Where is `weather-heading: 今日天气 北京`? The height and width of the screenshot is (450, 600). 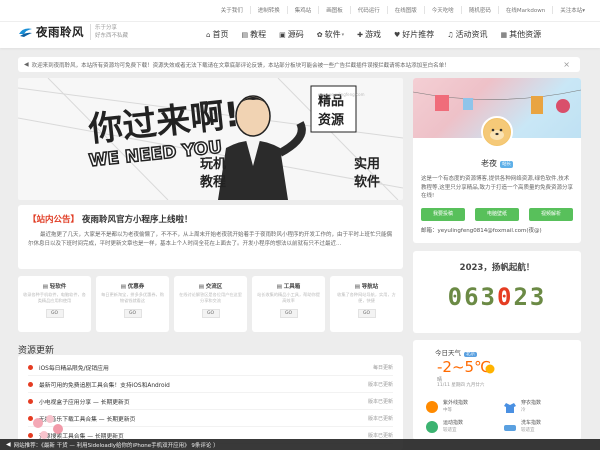 weather-heading: 今日天气 北京 is located at coordinates (456, 352).